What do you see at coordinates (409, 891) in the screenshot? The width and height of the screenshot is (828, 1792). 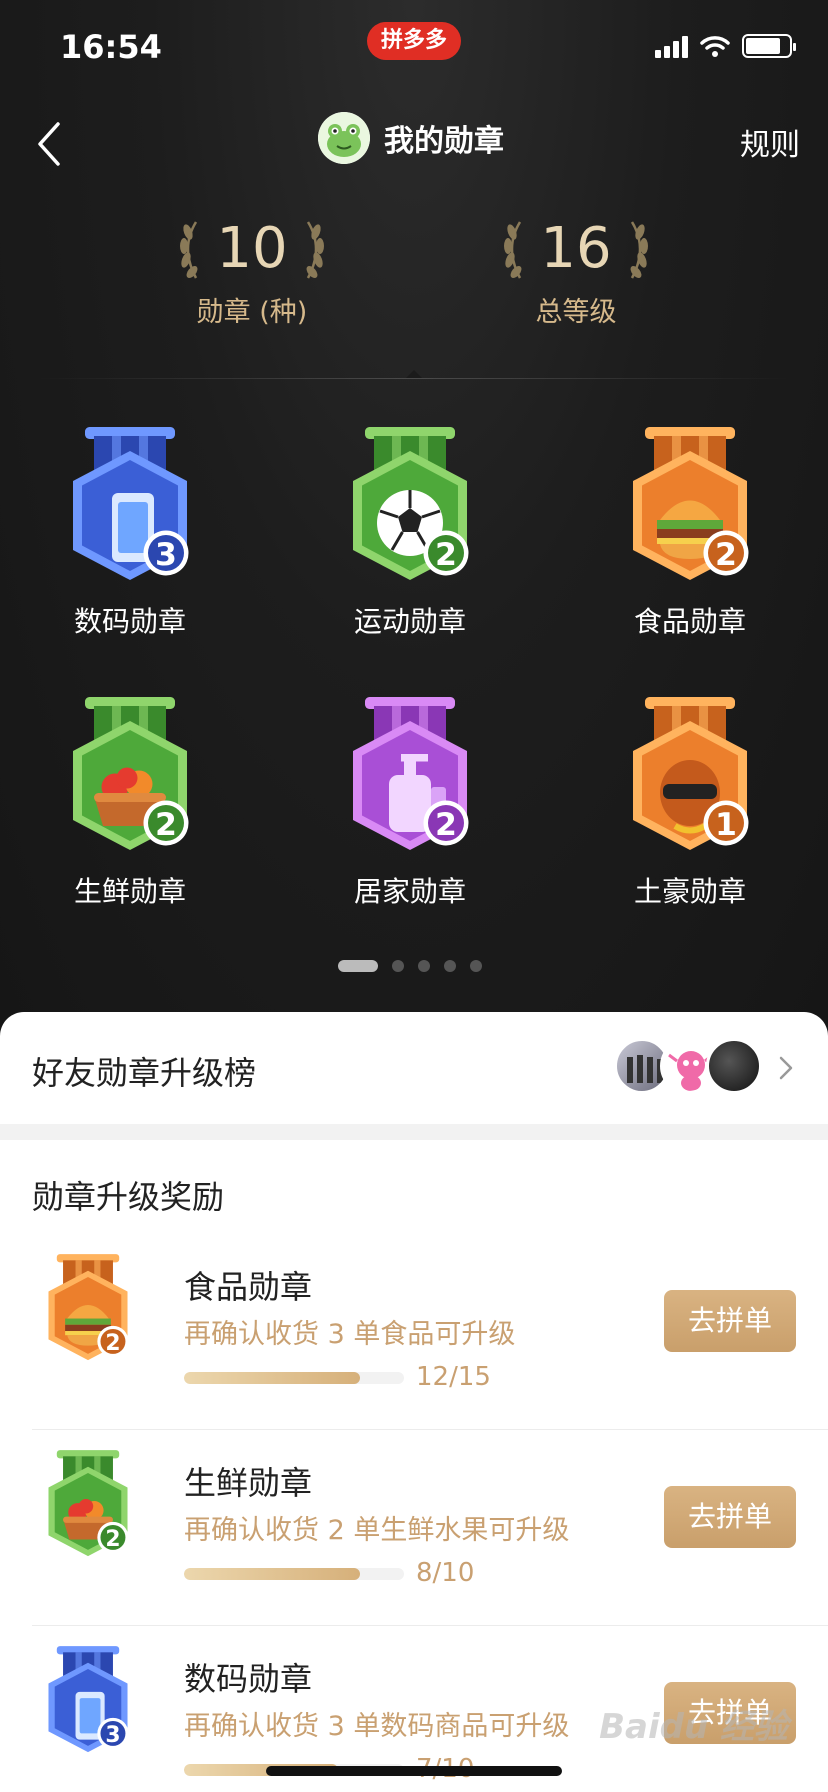 I see `badge-label: 居家勋章` at bounding box center [409, 891].